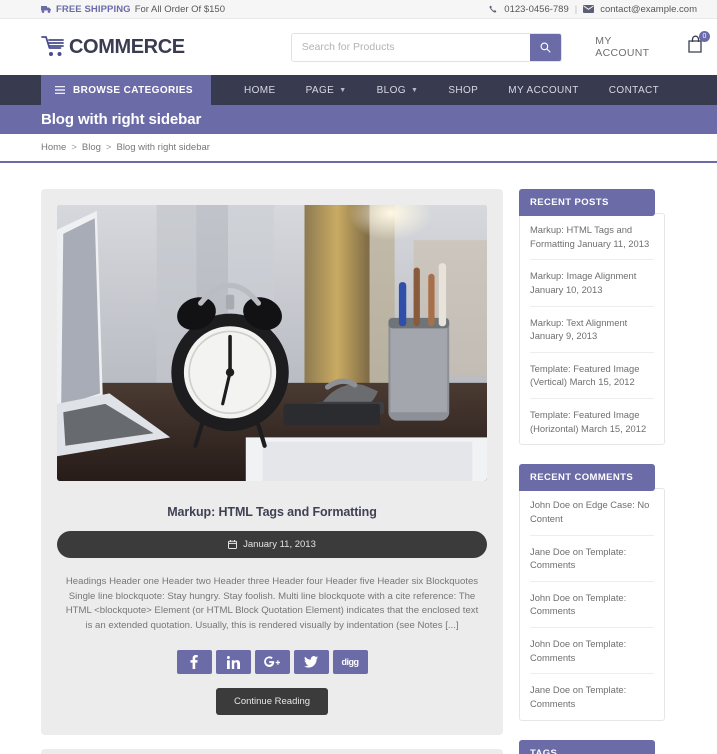  Describe the element at coordinates (493, 9) in the screenshot. I see `phone-icon` at that location.